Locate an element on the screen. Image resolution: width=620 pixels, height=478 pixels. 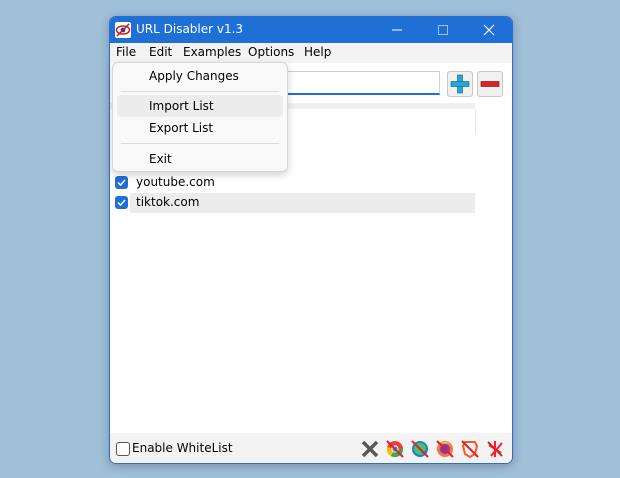
minimize-icon is located at coordinates (397, 30).